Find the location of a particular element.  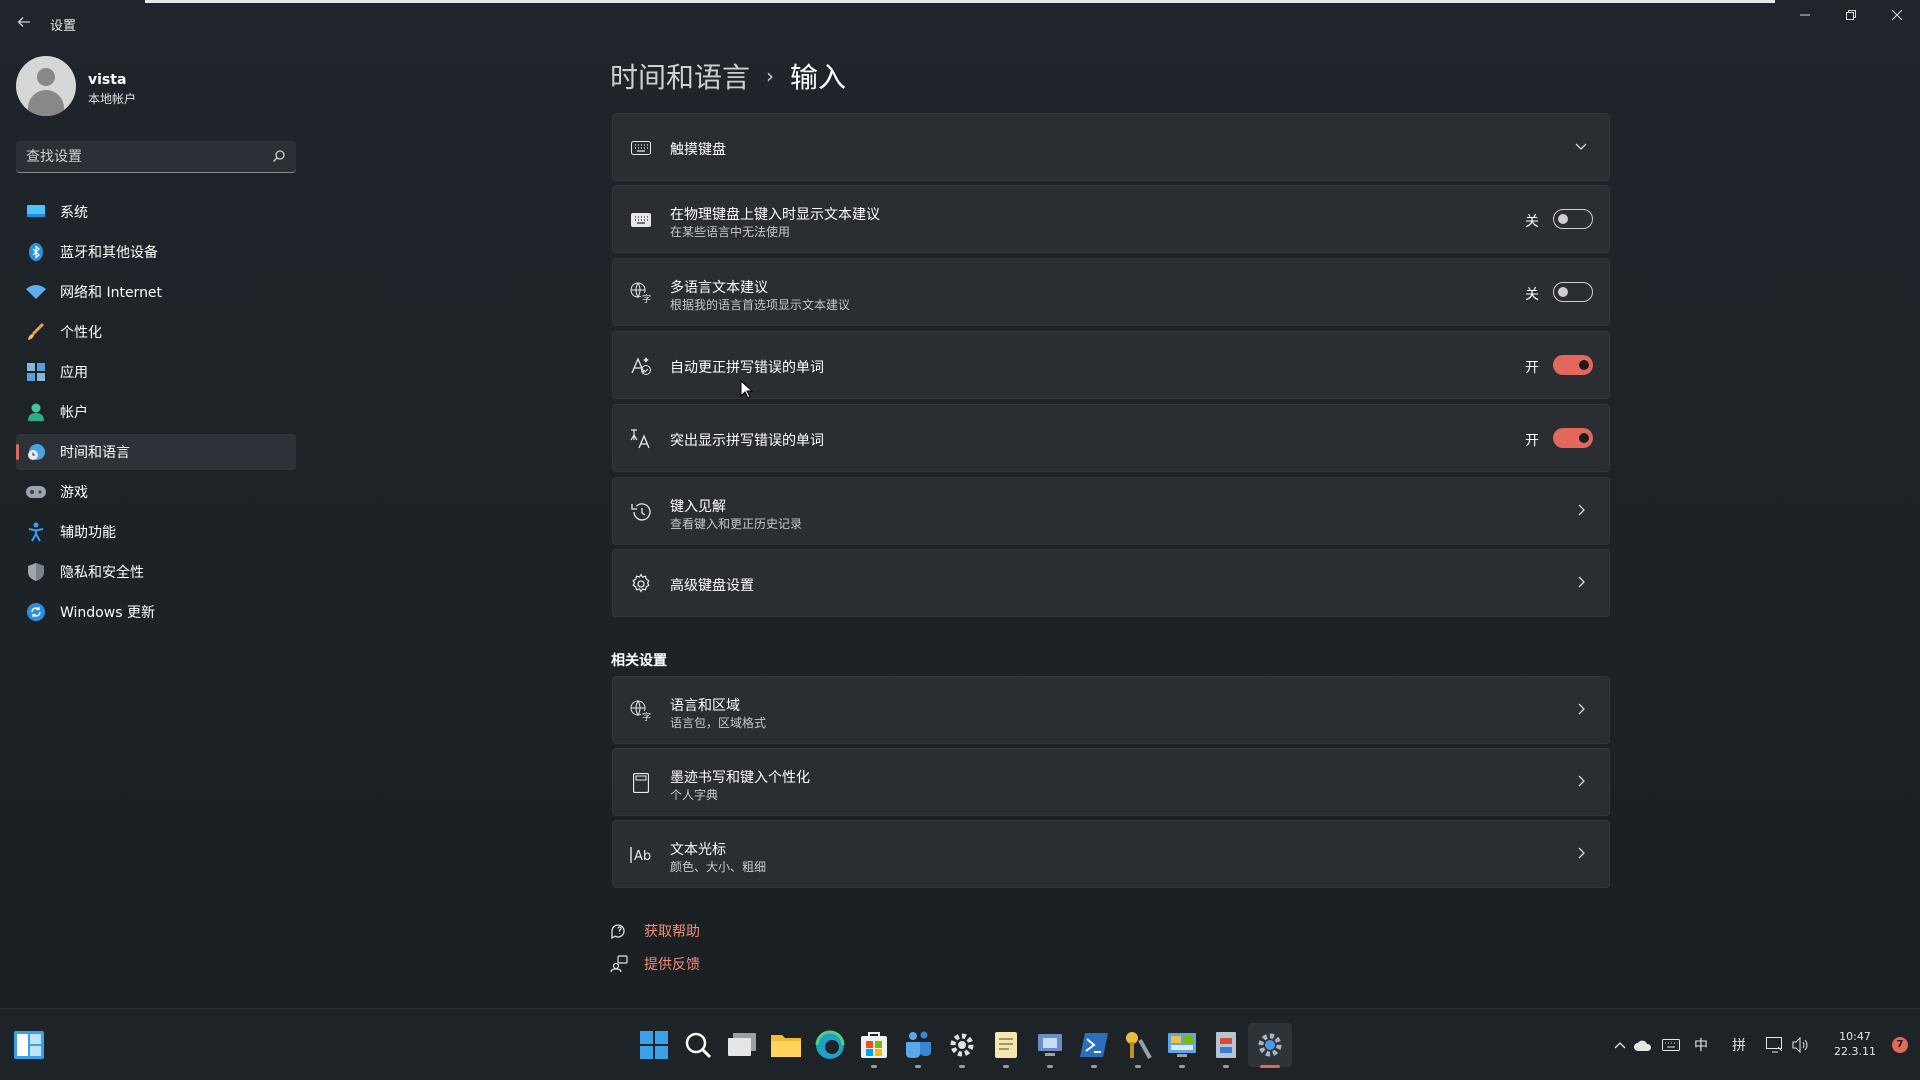

get-help-text: 获取帮助 is located at coordinates (672, 931).